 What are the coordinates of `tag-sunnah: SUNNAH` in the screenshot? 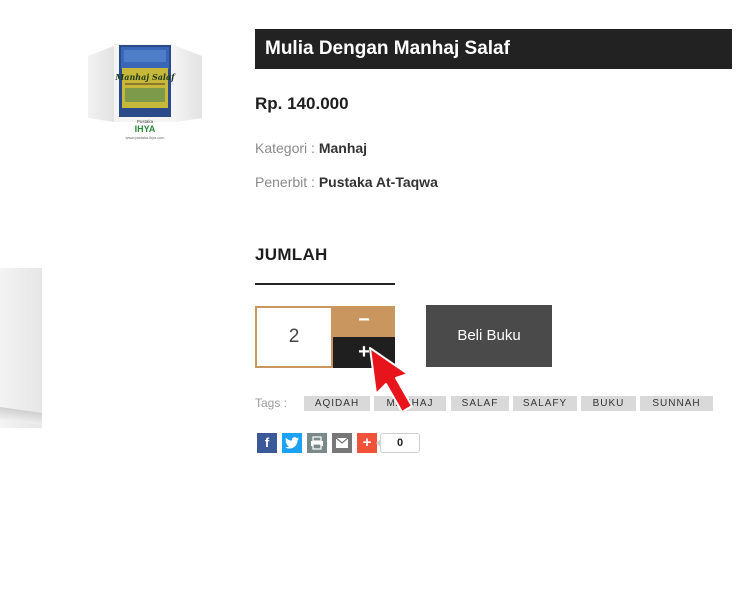 It's located at (676, 403).